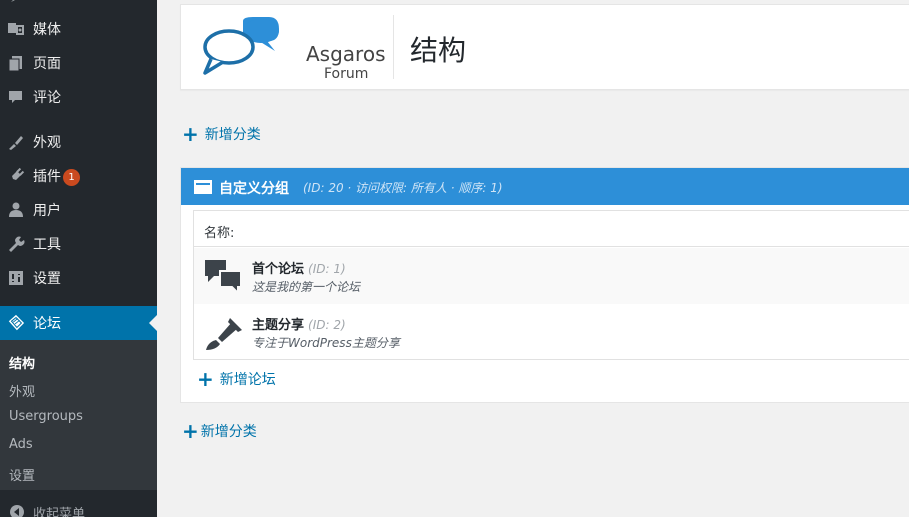 This screenshot has height=517, width=909. What do you see at coordinates (78, 63) in the screenshot?
I see `sidebar-item-pages: 页面` at bounding box center [78, 63].